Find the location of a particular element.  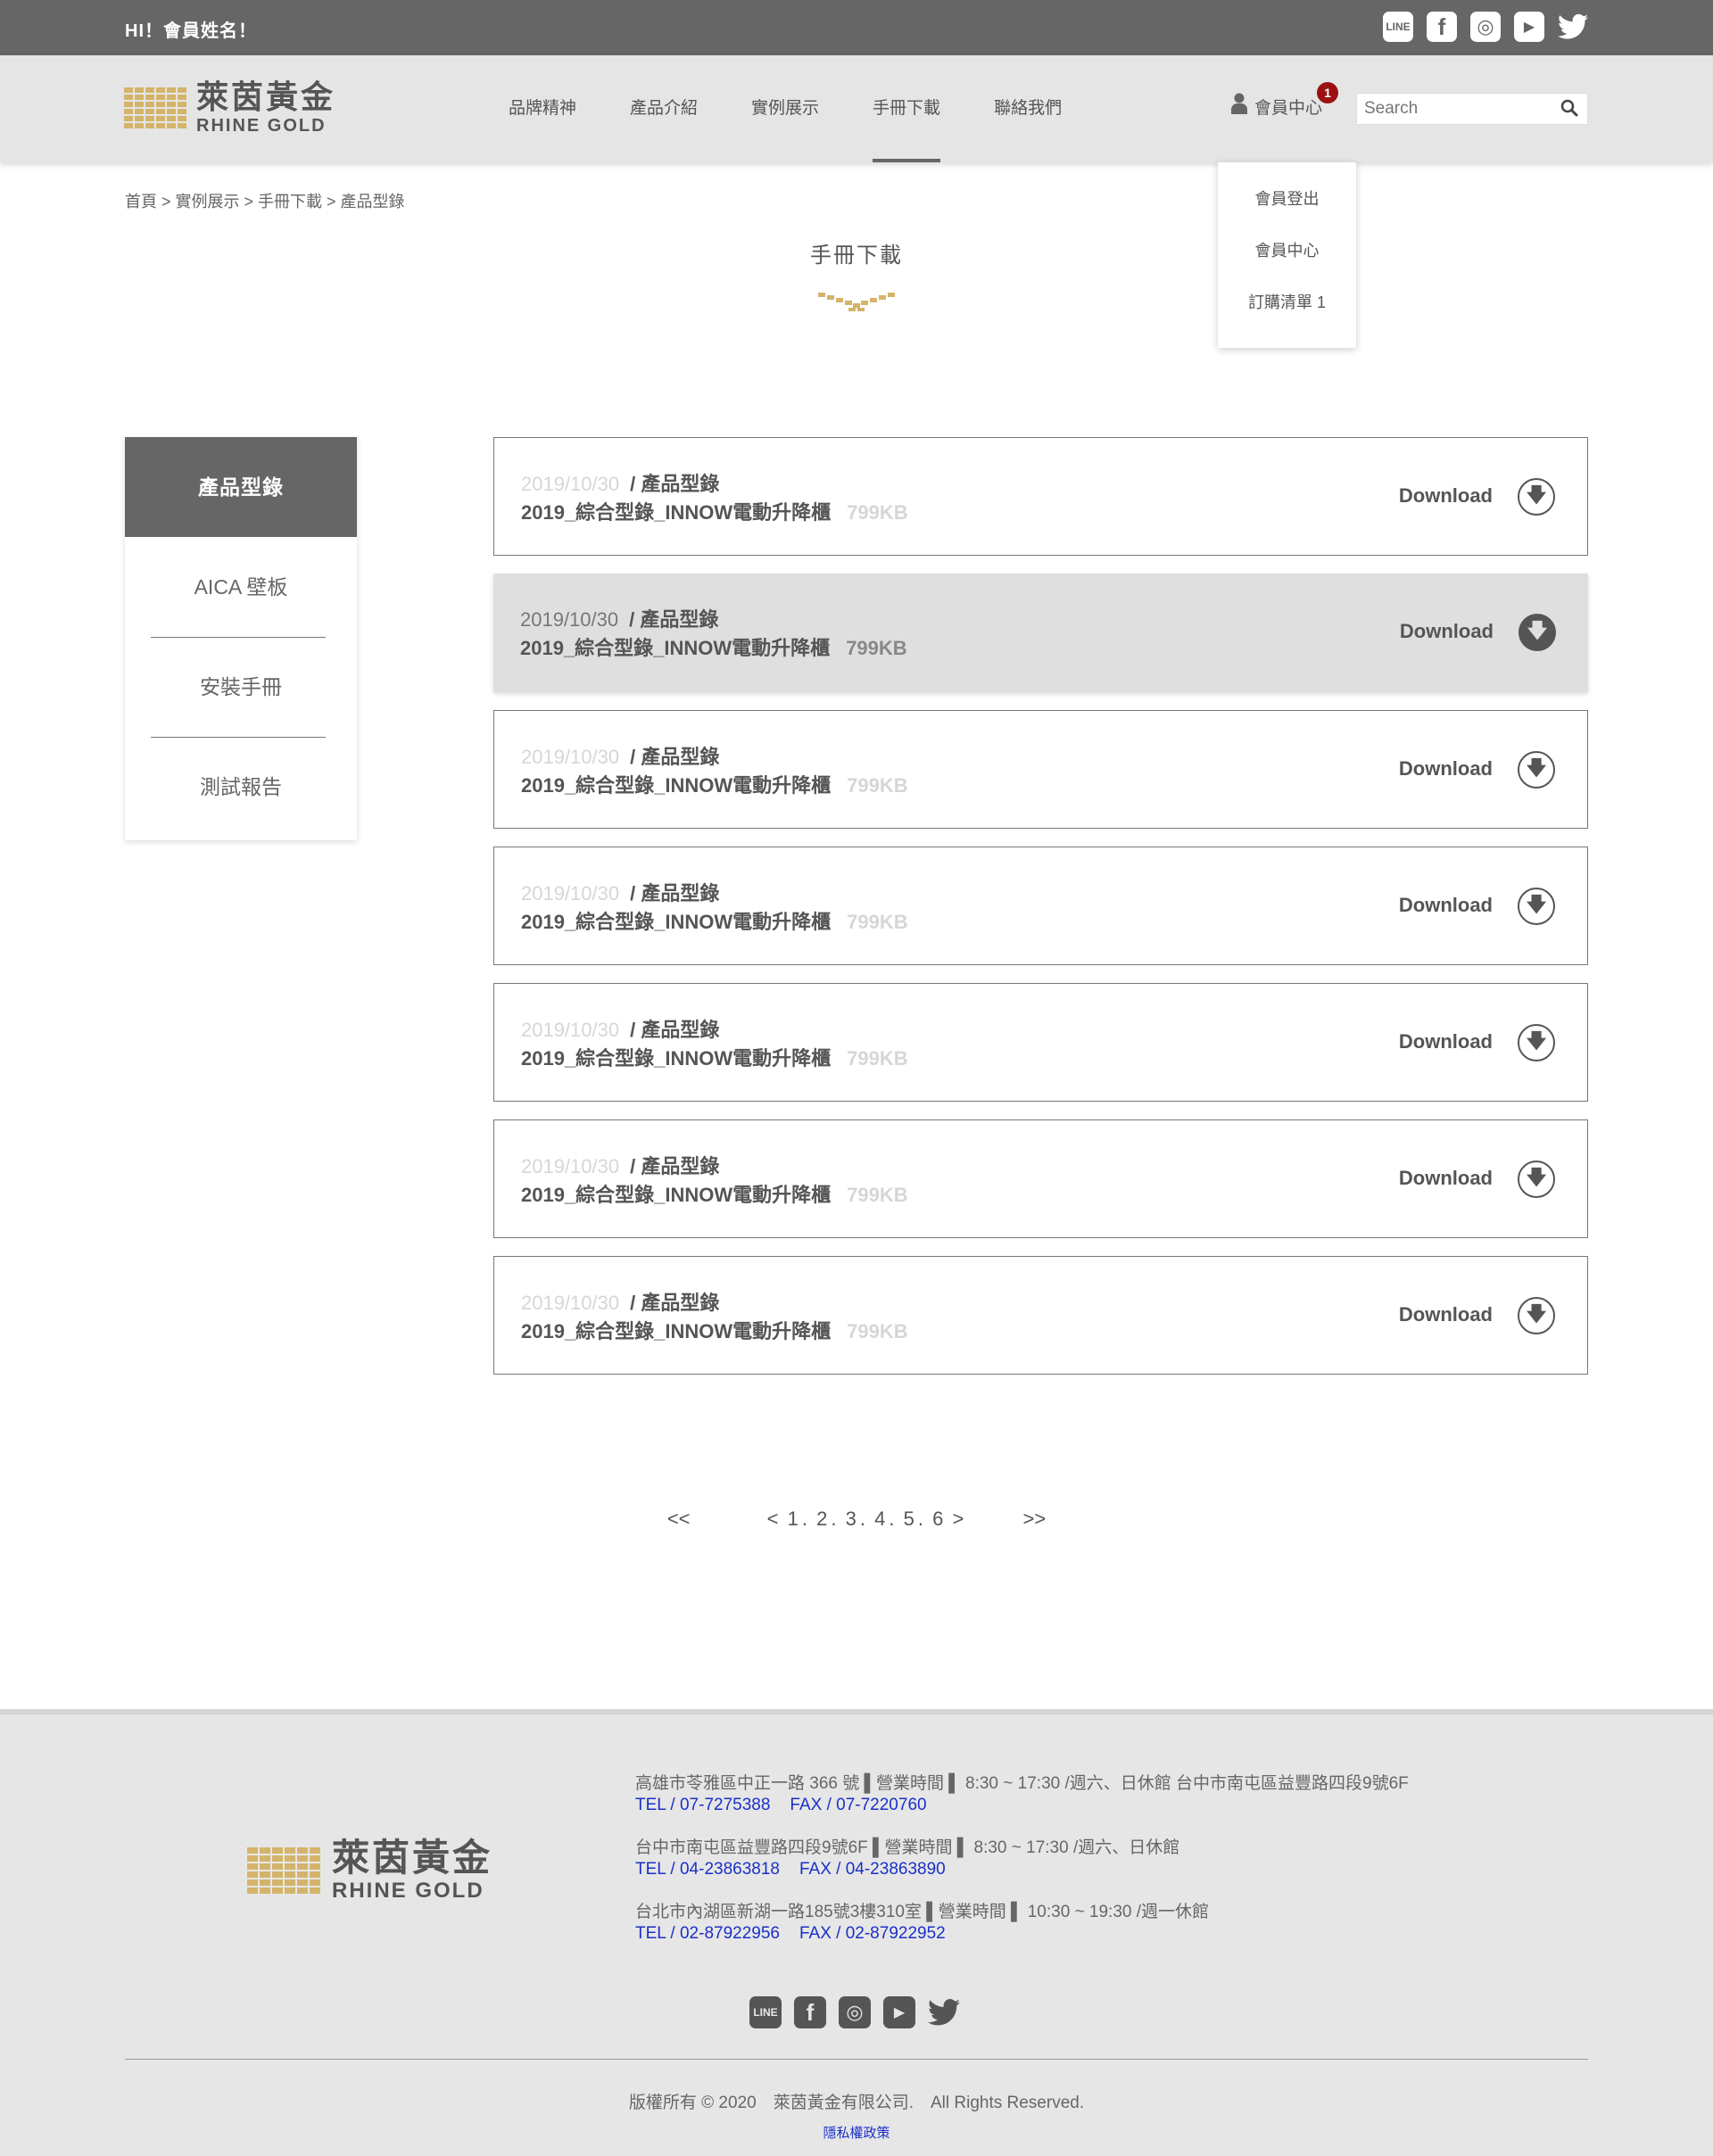

nav-cases: 實例展示 is located at coordinates (785, 109).